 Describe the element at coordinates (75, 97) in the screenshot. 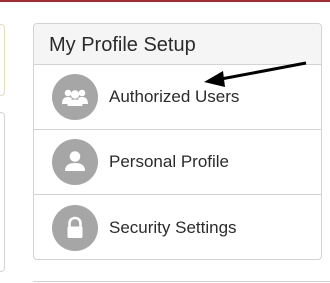

I see `users-group-icon` at that location.